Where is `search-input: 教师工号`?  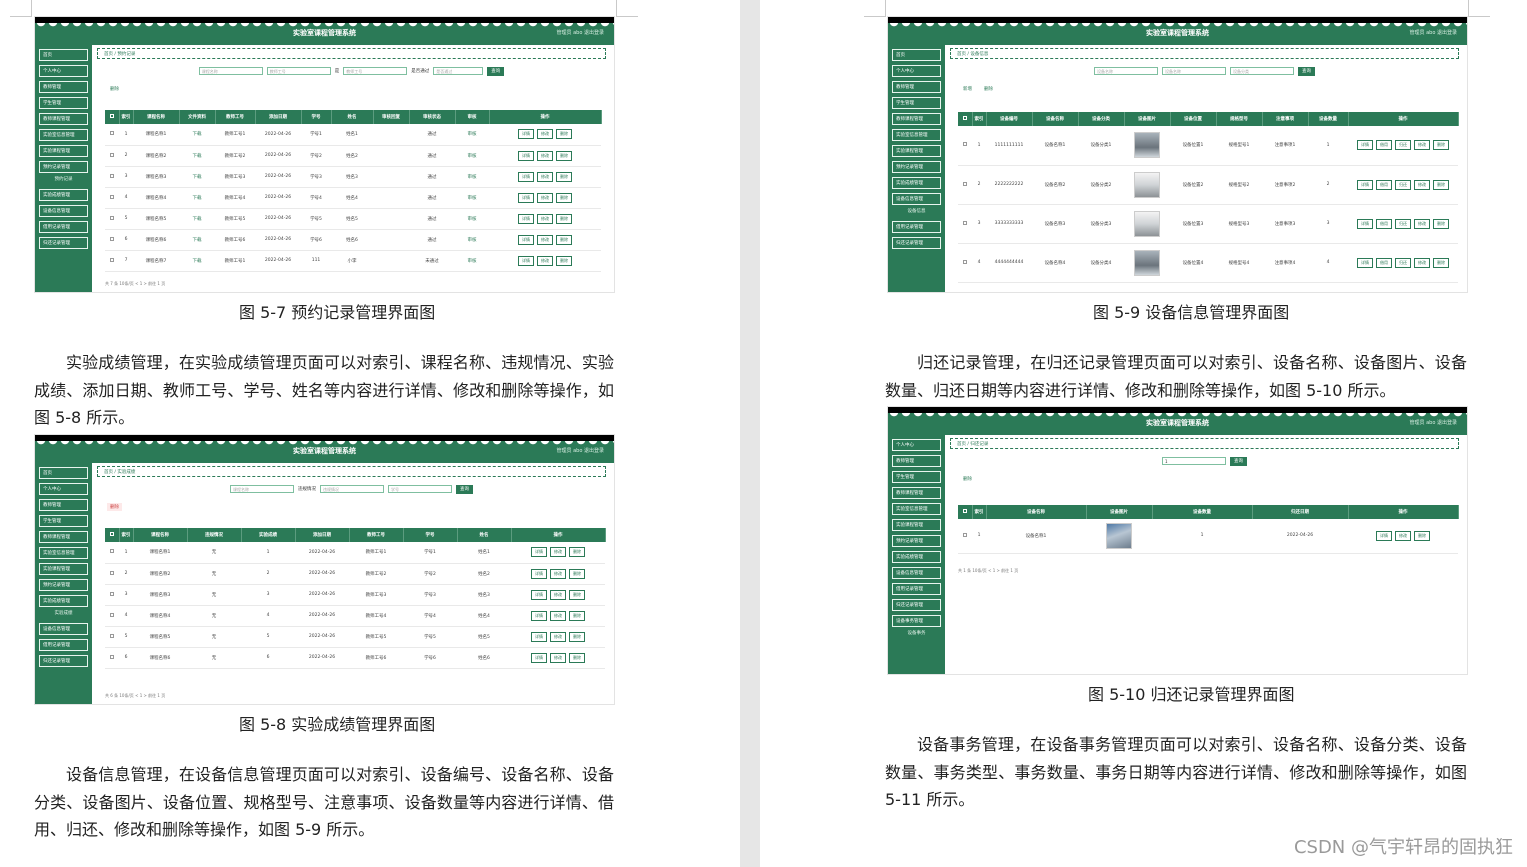 search-input: 教师工号 is located at coordinates (375, 71).